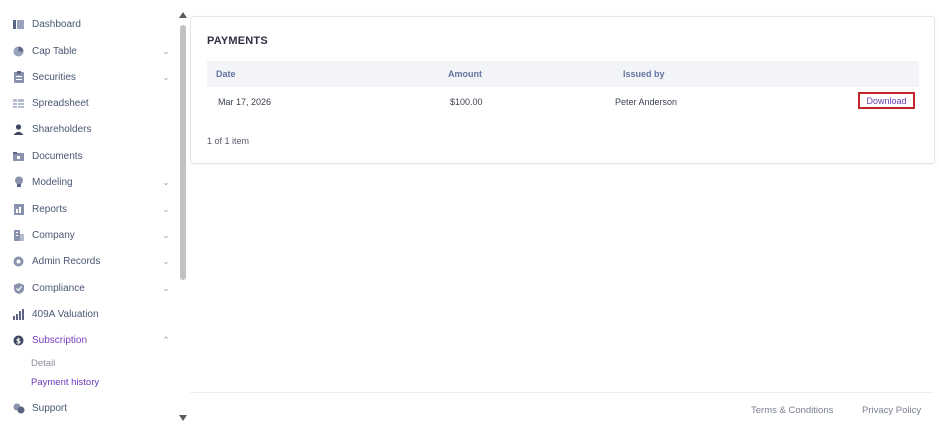 This screenshot has height=429, width=939. What do you see at coordinates (94, 24) in the screenshot?
I see `sidebar-item-dashboard: Dashboard` at bounding box center [94, 24].